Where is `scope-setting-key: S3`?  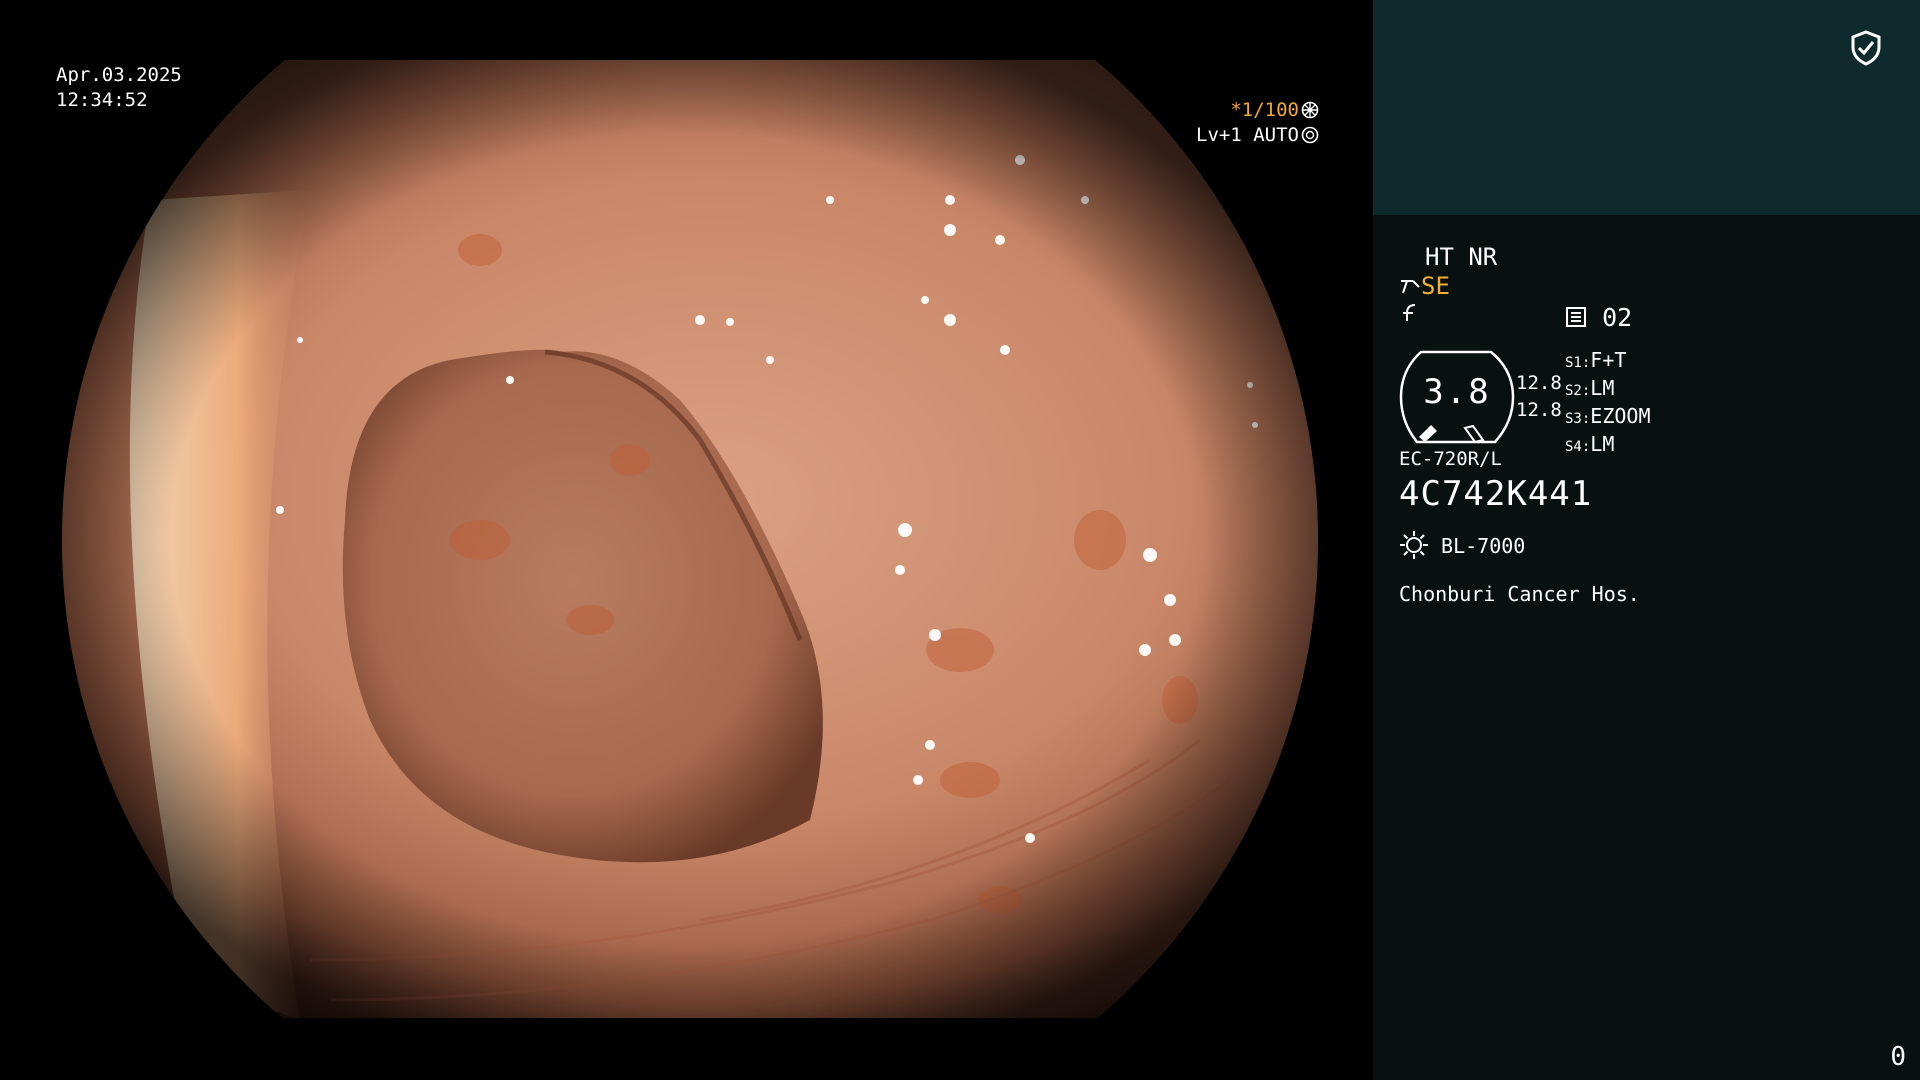
scope-setting-key: S3 is located at coordinates (1573, 419).